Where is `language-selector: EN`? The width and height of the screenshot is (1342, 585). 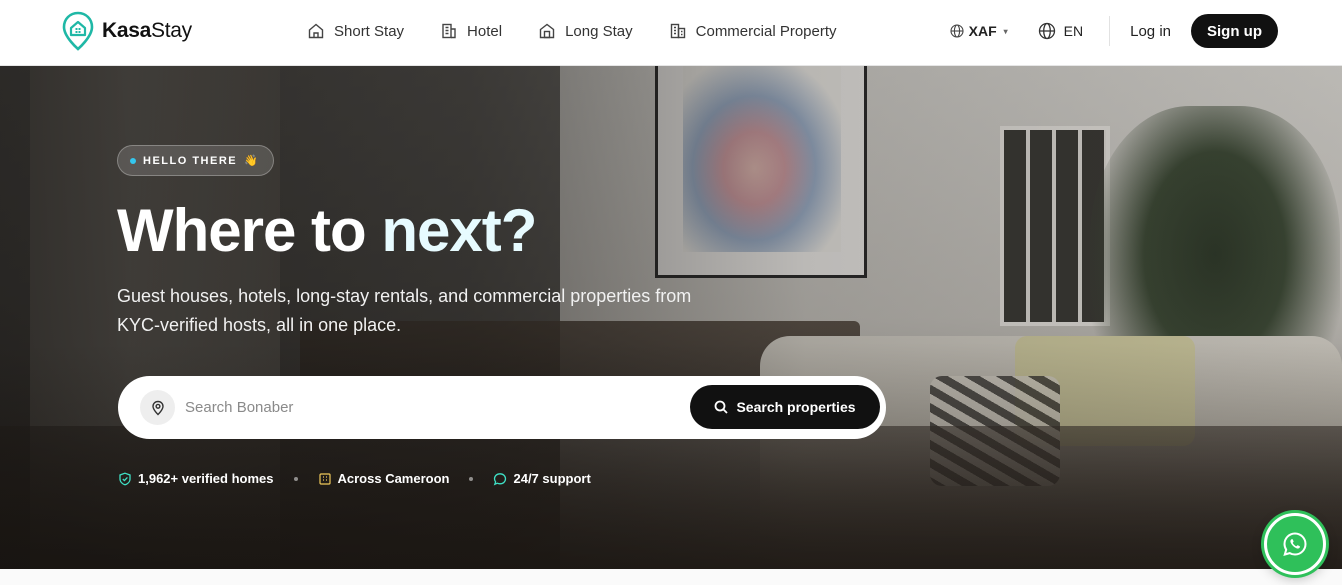 language-selector: EN is located at coordinates (1060, 31).